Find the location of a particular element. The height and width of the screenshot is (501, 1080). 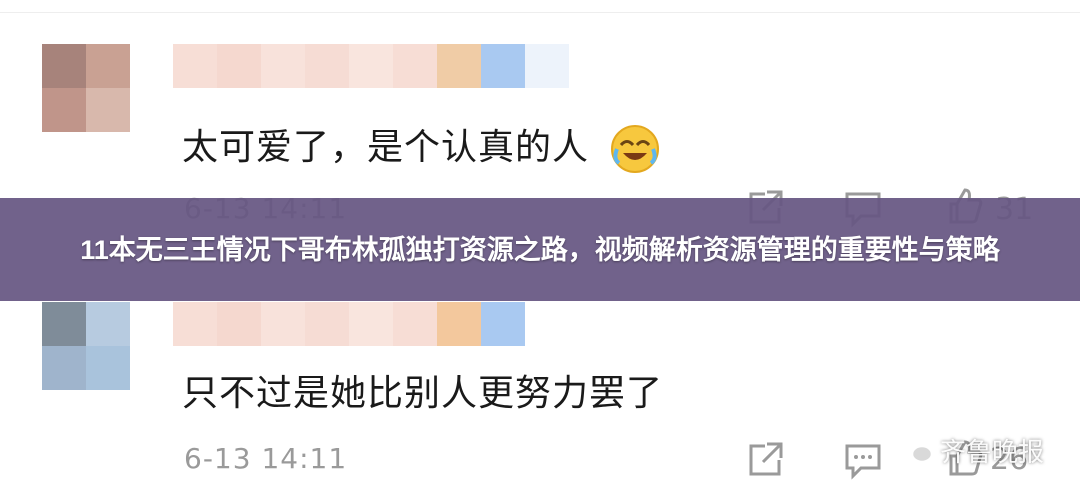

wechat-icon is located at coordinates (916, 449).